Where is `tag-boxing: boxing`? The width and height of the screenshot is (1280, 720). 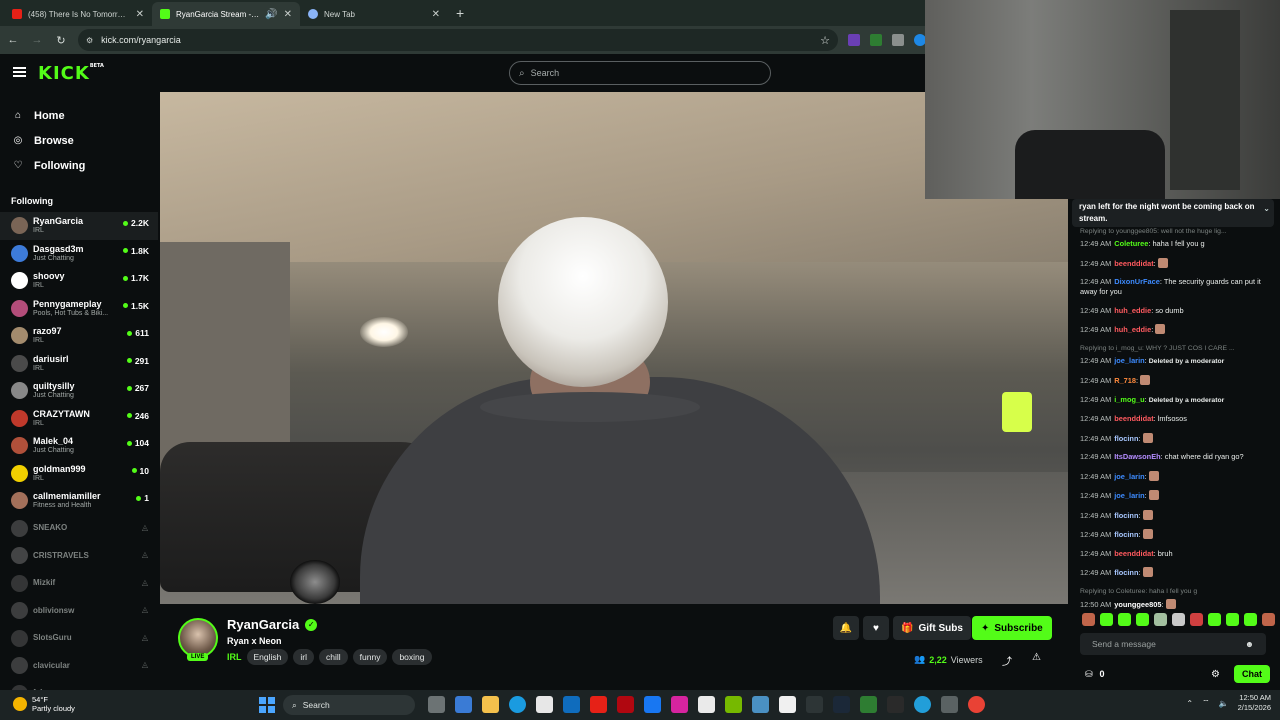
tag-boxing: boxing is located at coordinates (412, 657).